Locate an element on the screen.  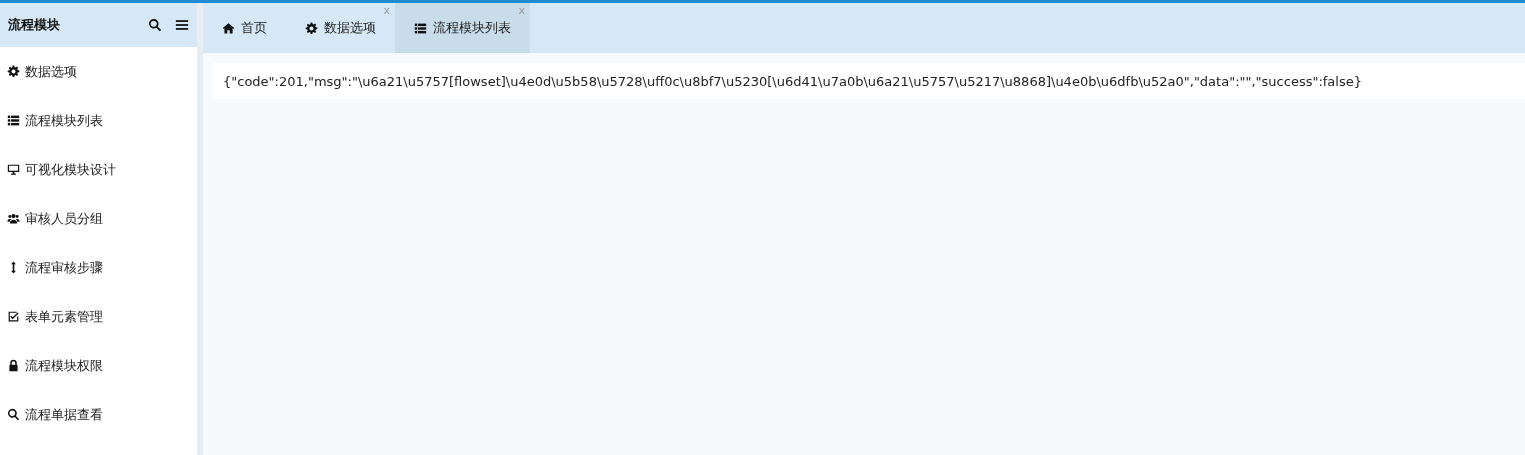
checkbox-icon is located at coordinates (13, 316).